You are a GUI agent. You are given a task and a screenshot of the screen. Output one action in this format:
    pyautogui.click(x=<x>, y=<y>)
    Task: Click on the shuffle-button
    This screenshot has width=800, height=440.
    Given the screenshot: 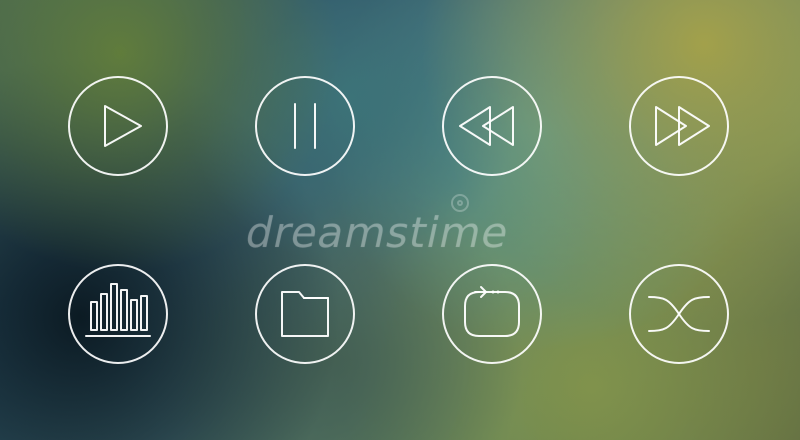 What is the action you would take?
    pyautogui.click(x=679, y=314)
    